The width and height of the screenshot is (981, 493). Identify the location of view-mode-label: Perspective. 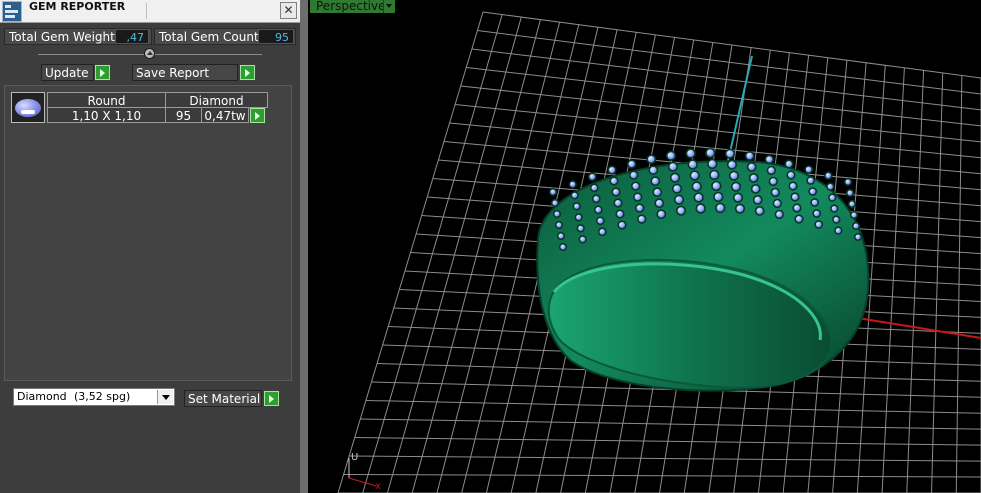
(350, 6).